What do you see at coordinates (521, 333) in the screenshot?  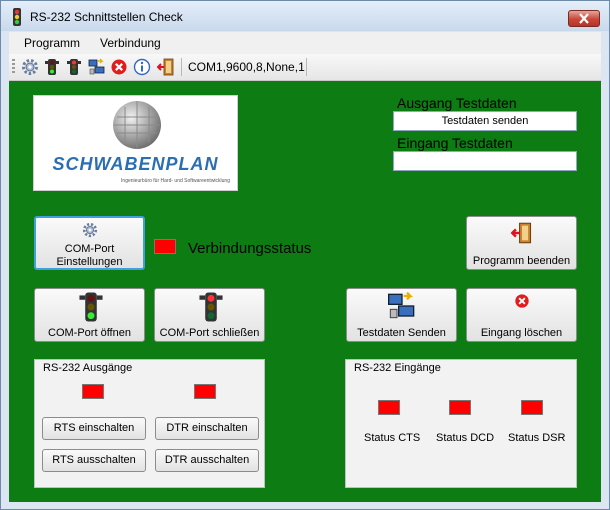 I see `clear-input-label: Eingang löschen` at bounding box center [521, 333].